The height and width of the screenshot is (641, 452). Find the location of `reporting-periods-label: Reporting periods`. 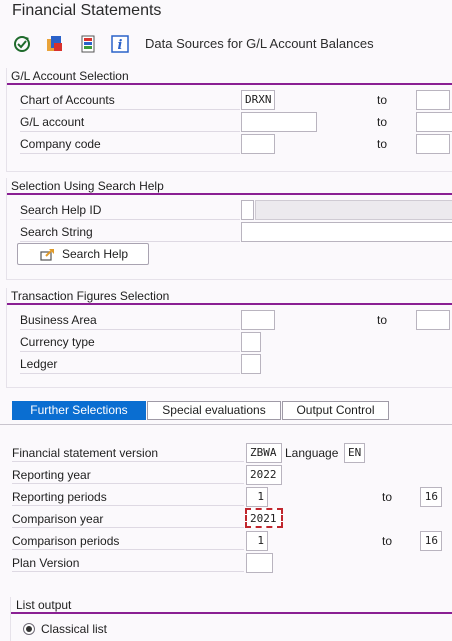

reporting-periods-label: Reporting periods is located at coordinates (59, 497).